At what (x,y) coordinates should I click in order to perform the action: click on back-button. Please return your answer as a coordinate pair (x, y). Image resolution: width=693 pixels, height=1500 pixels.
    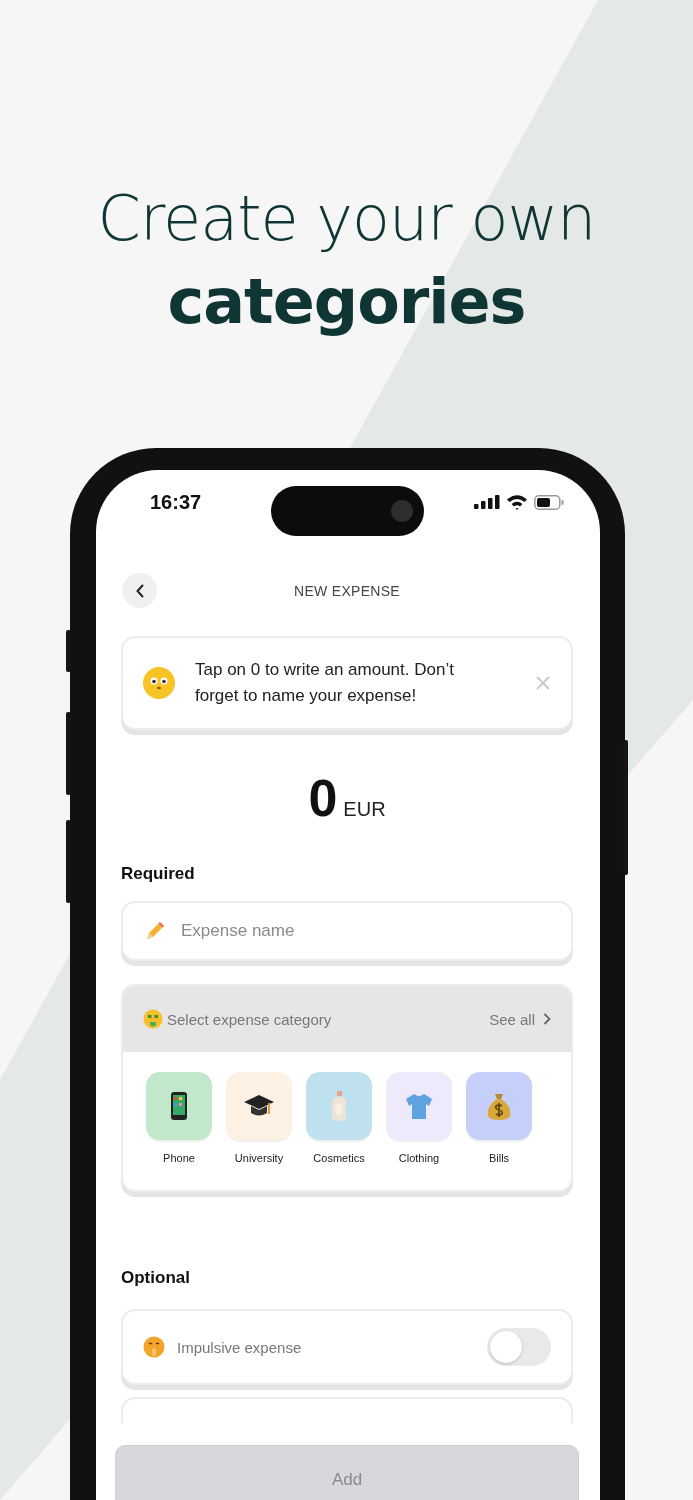
    Looking at the image, I should click on (139, 590).